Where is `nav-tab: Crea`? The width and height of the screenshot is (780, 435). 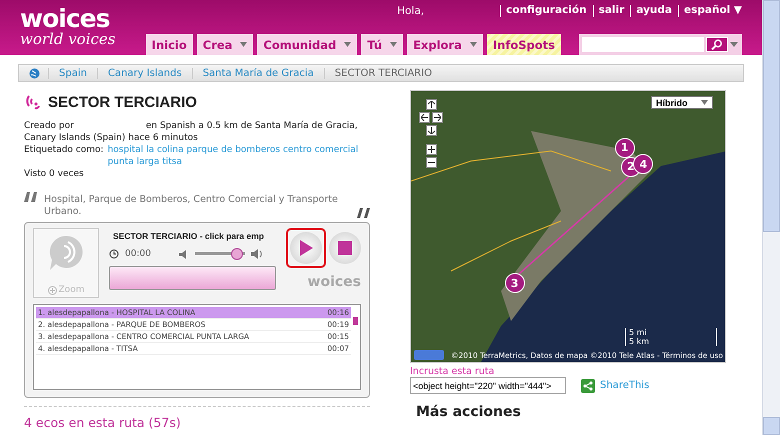 nav-tab: Crea is located at coordinates (225, 44).